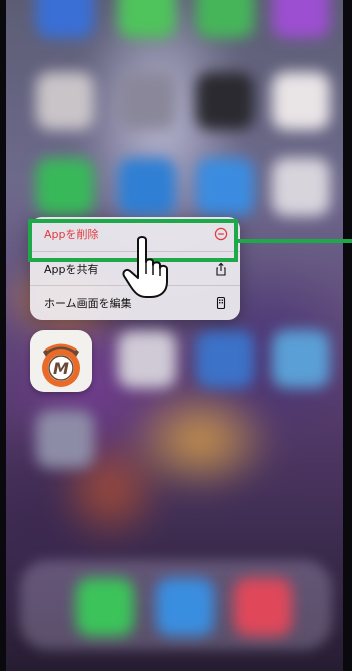  Describe the element at coordinates (185, 607) in the screenshot. I see `blurred-dock-safari-icon` at that location.